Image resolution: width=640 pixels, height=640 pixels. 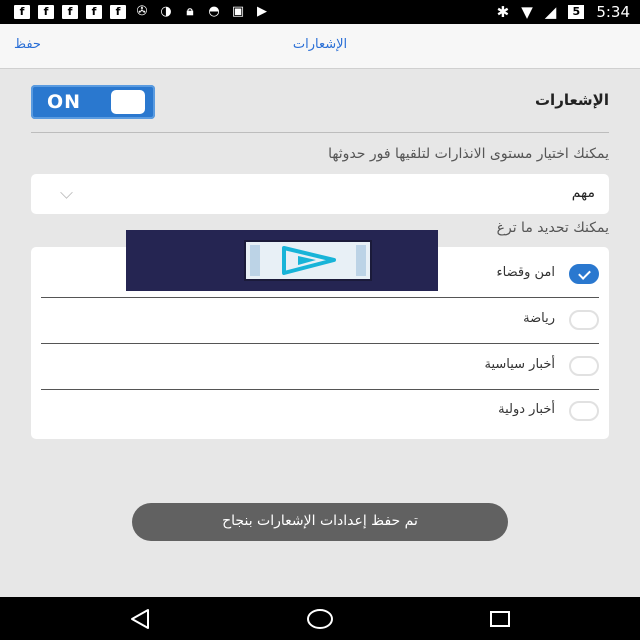 What do you see at coordinates (135, 12) in the screenshot?
I see `notification-icons: f f f f f ✇ ◑ 🔒︎ ◓ ▣ ▶` at bounding box center [135, 12].